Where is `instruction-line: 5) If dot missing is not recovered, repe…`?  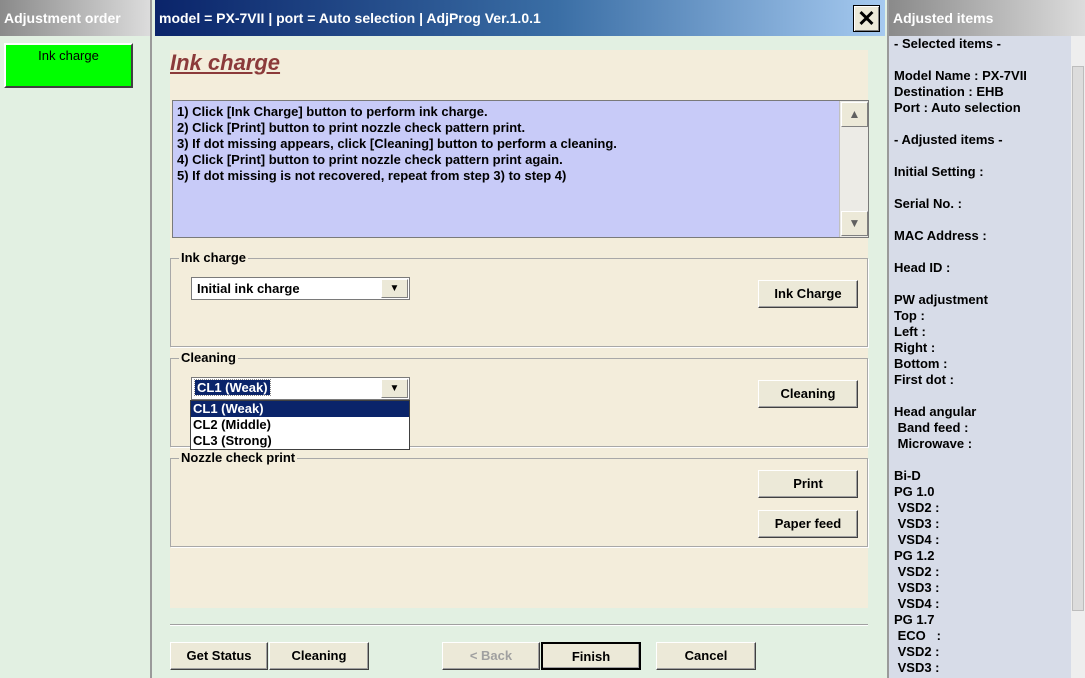 instruction-line: 5) If dot missing is not recovered, repe… is located at coordinates (372, 175).